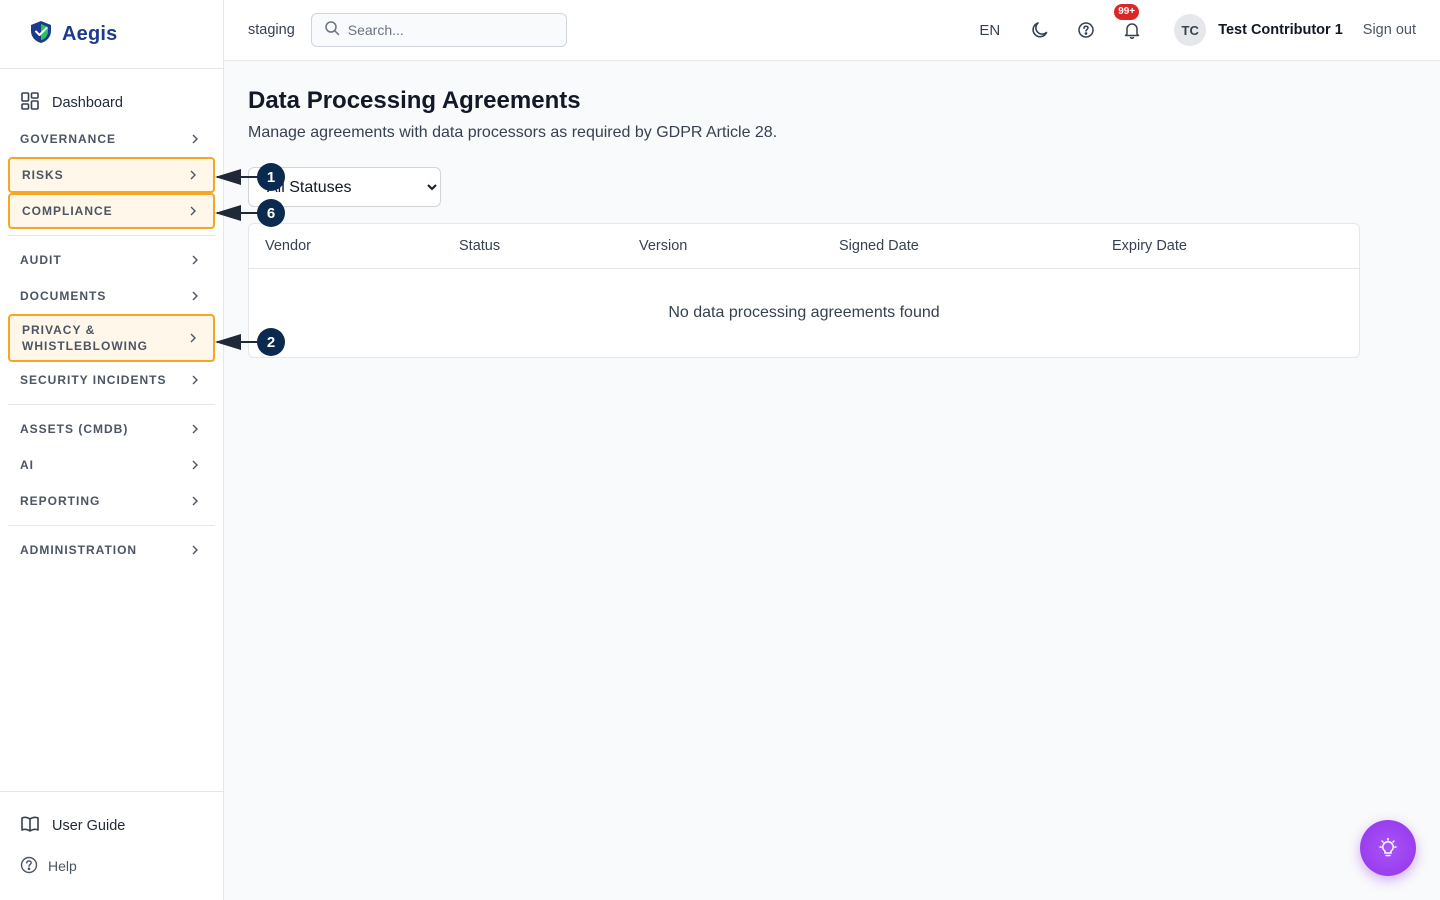  I want to click on notifications-button: 99+, so click(1129, 23).